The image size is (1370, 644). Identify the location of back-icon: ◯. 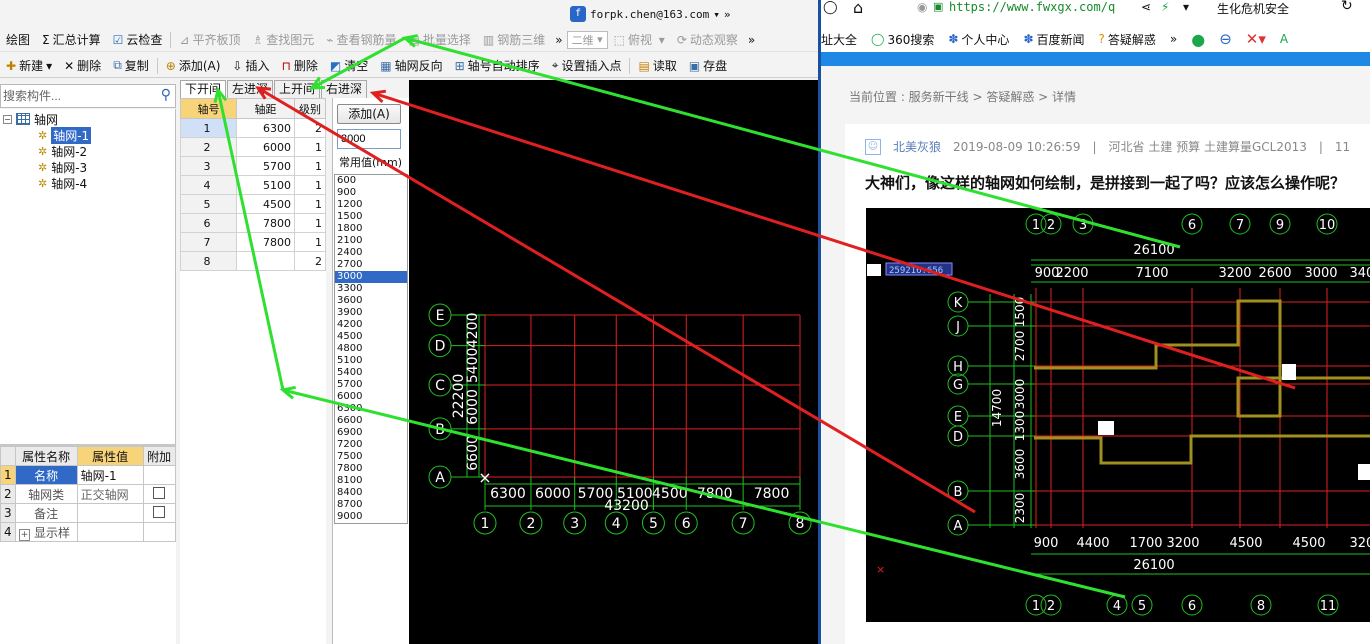
(830, 7).